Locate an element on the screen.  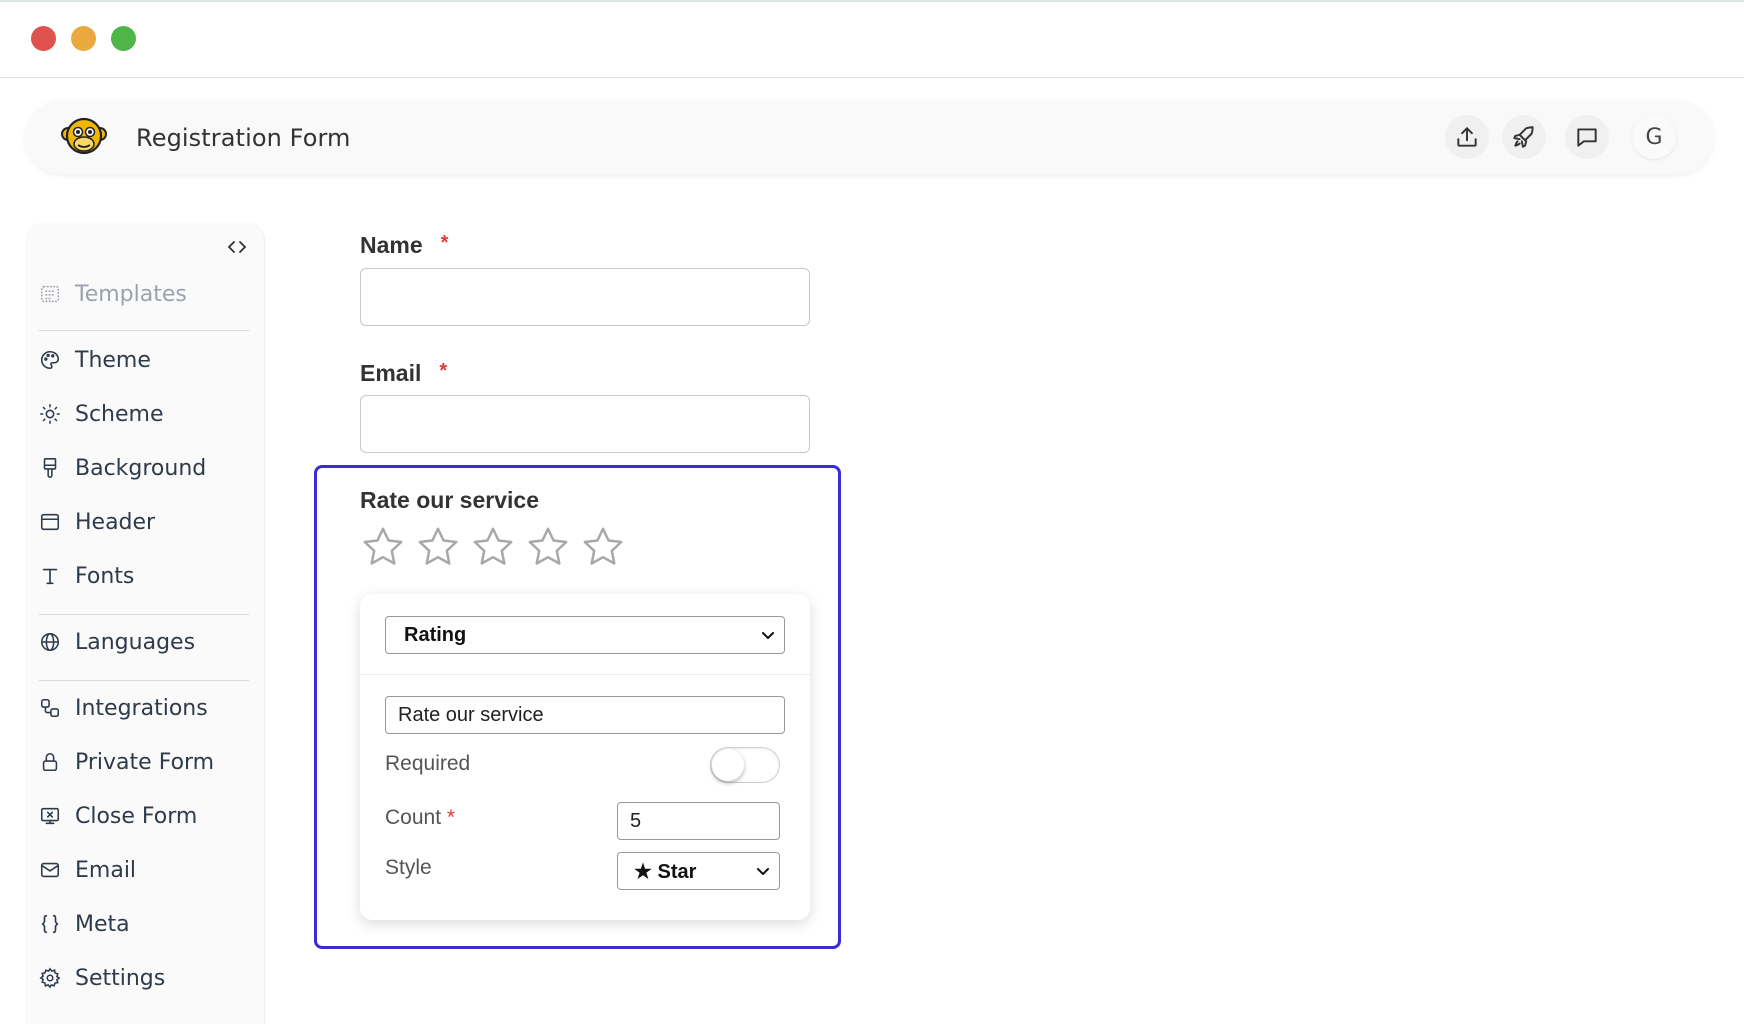
lock-icon is located at coordinates (50, 762).